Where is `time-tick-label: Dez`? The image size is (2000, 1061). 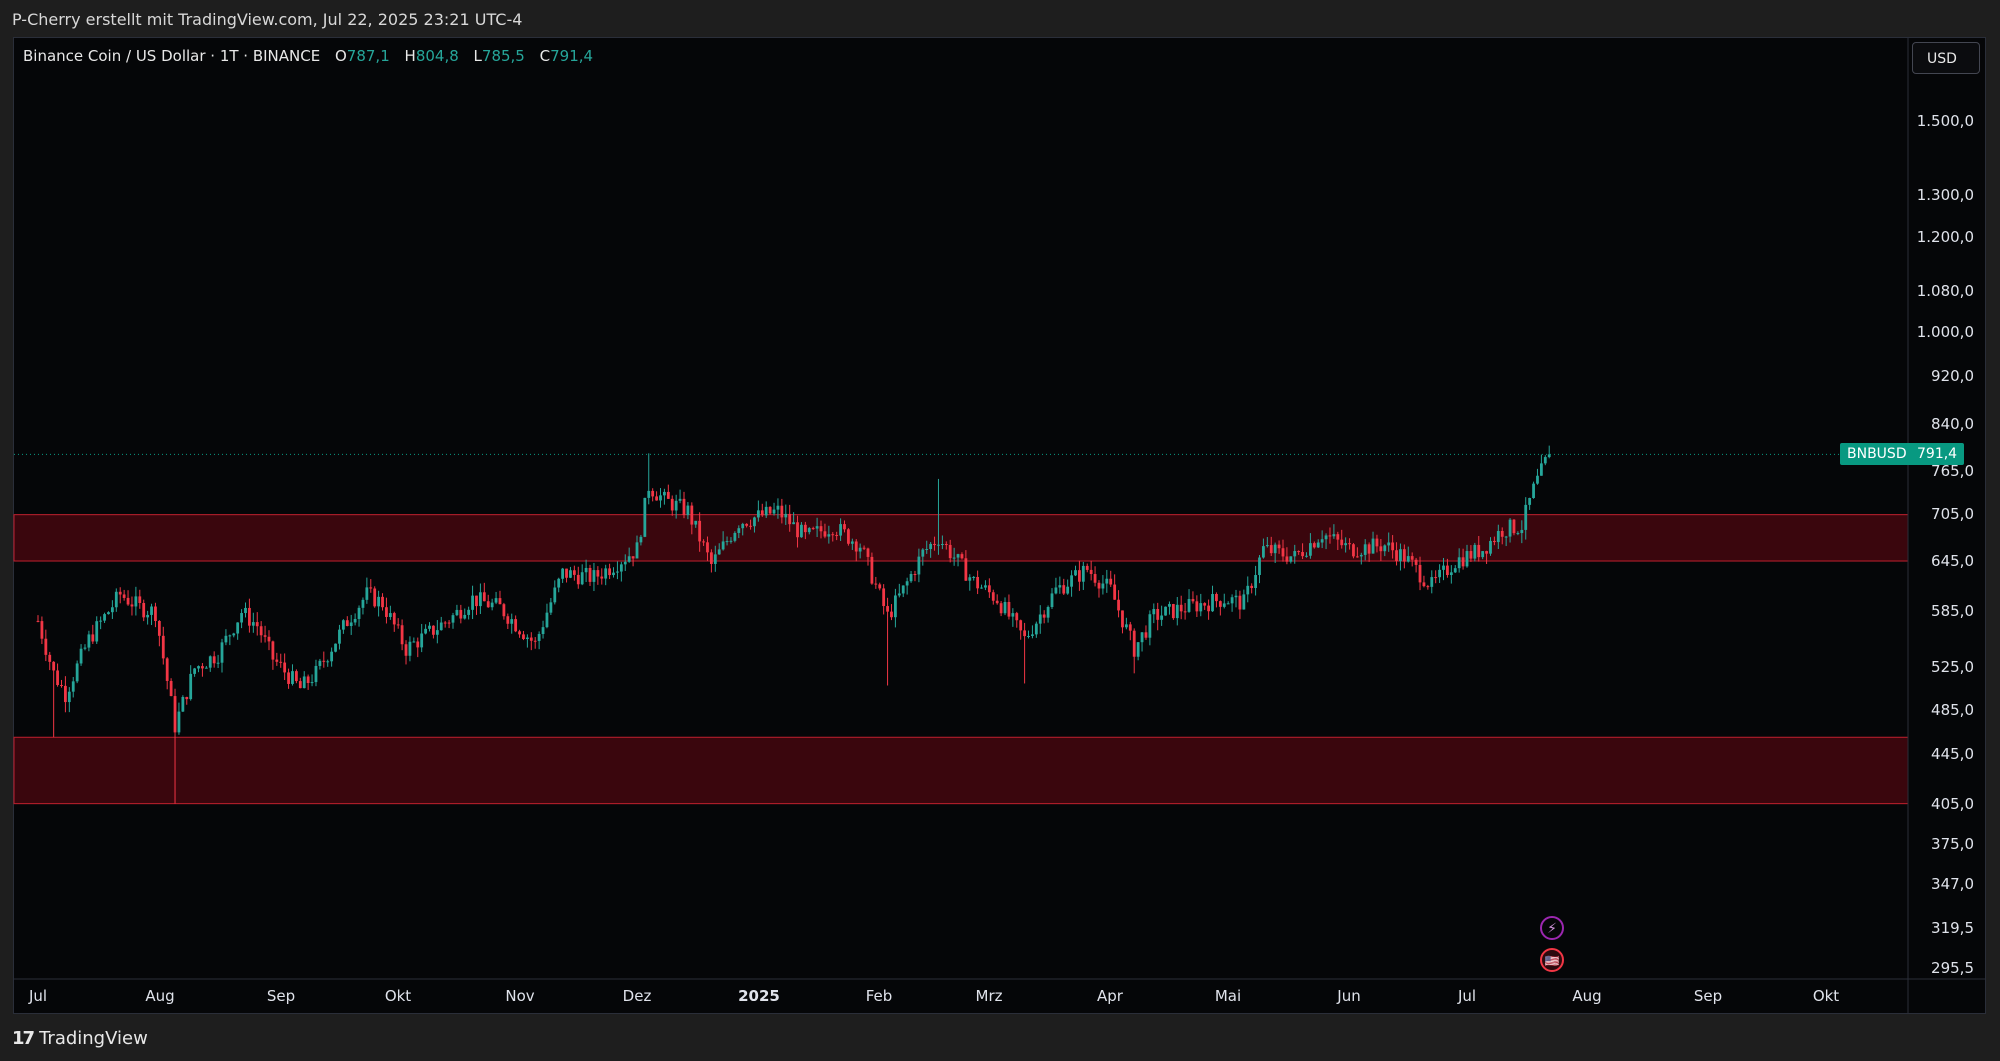 time-tick-label: Dez is located at coordinates (637, 996).